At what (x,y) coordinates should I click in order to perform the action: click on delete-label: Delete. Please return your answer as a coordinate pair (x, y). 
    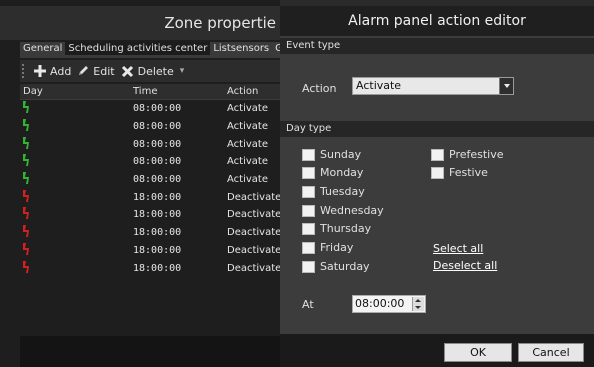
    Looking at the image, I should click on (155, 71).